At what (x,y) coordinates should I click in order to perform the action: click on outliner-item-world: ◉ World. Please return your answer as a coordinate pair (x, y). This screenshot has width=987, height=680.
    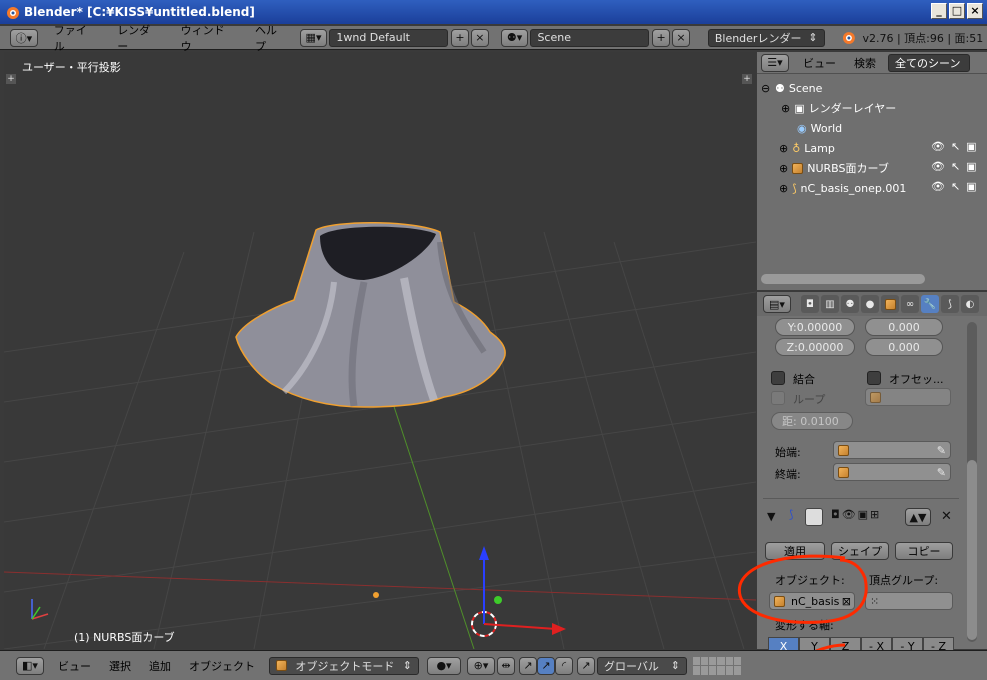
    Looking at the image, I should click on (892, 128).